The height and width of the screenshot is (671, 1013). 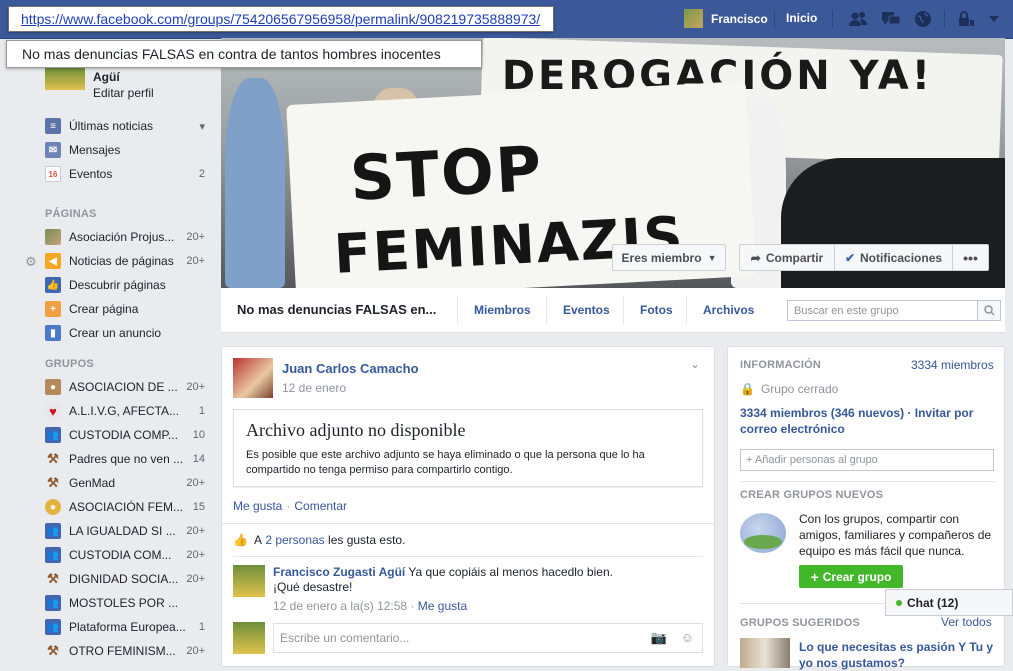 What do you see at coordinates (994, 19) in the screenshot?
I see `account-menu-chevron-icon` at bounding box center [994, 19].